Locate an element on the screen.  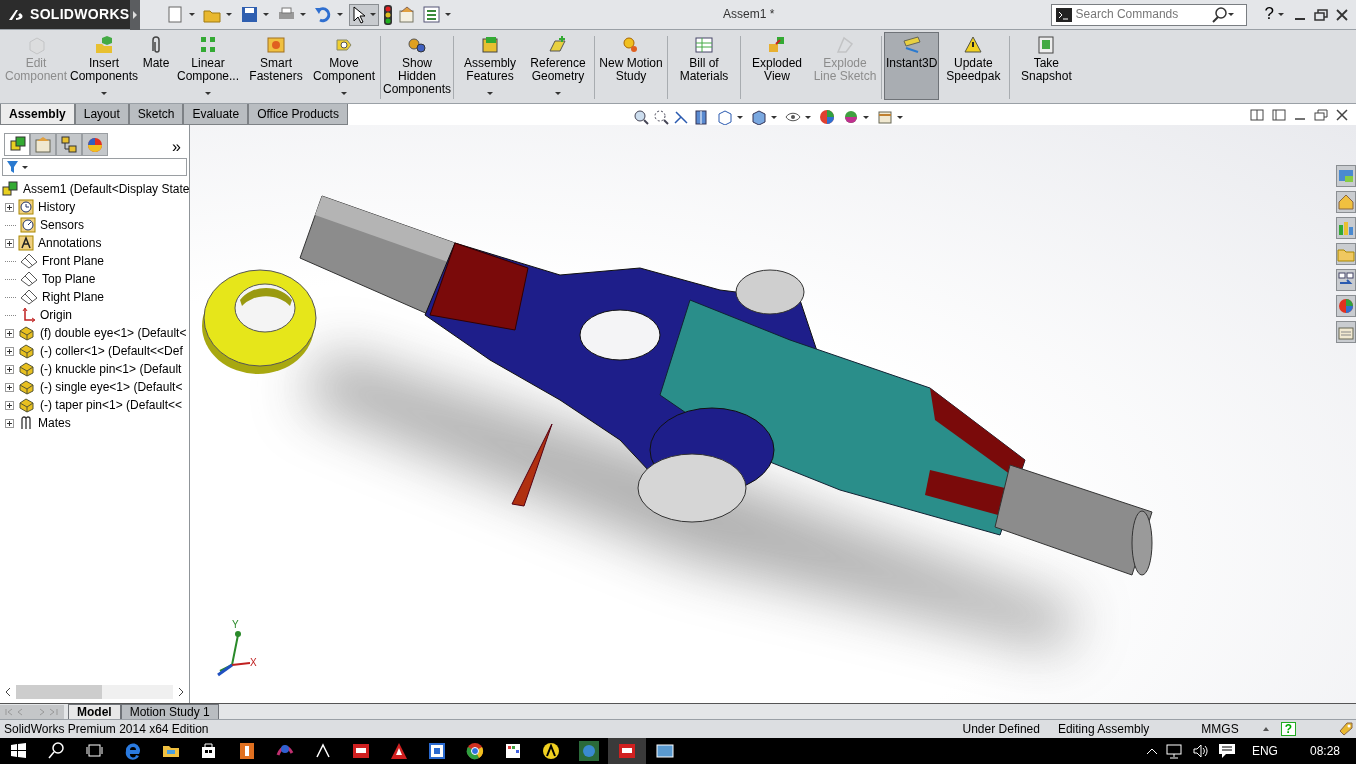
search-box: Search Commands is located at coordinates (1148, 14).